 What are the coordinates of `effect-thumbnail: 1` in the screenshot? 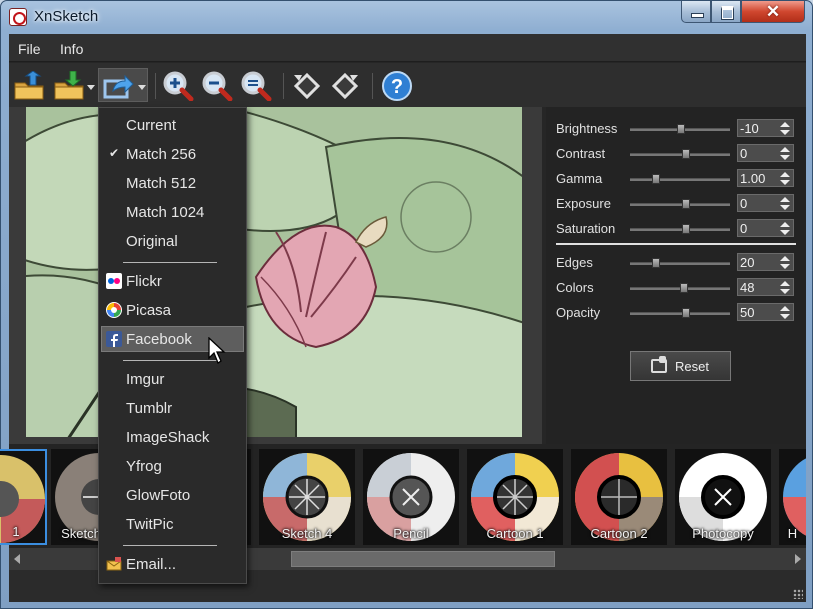 It's located at (23, 497).